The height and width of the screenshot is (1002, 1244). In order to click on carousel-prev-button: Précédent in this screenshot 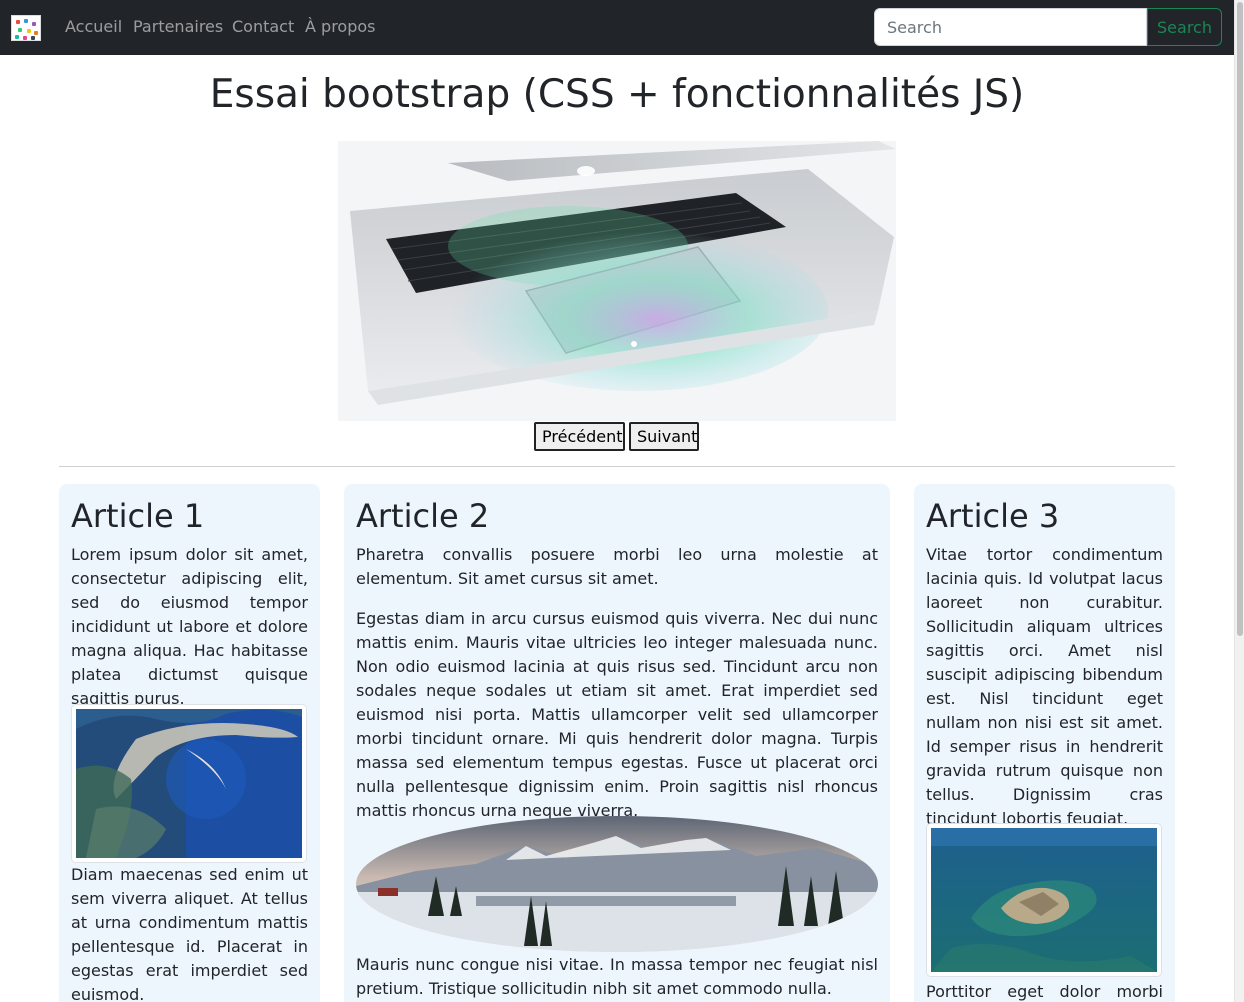, I will do `click(579, 436)`.